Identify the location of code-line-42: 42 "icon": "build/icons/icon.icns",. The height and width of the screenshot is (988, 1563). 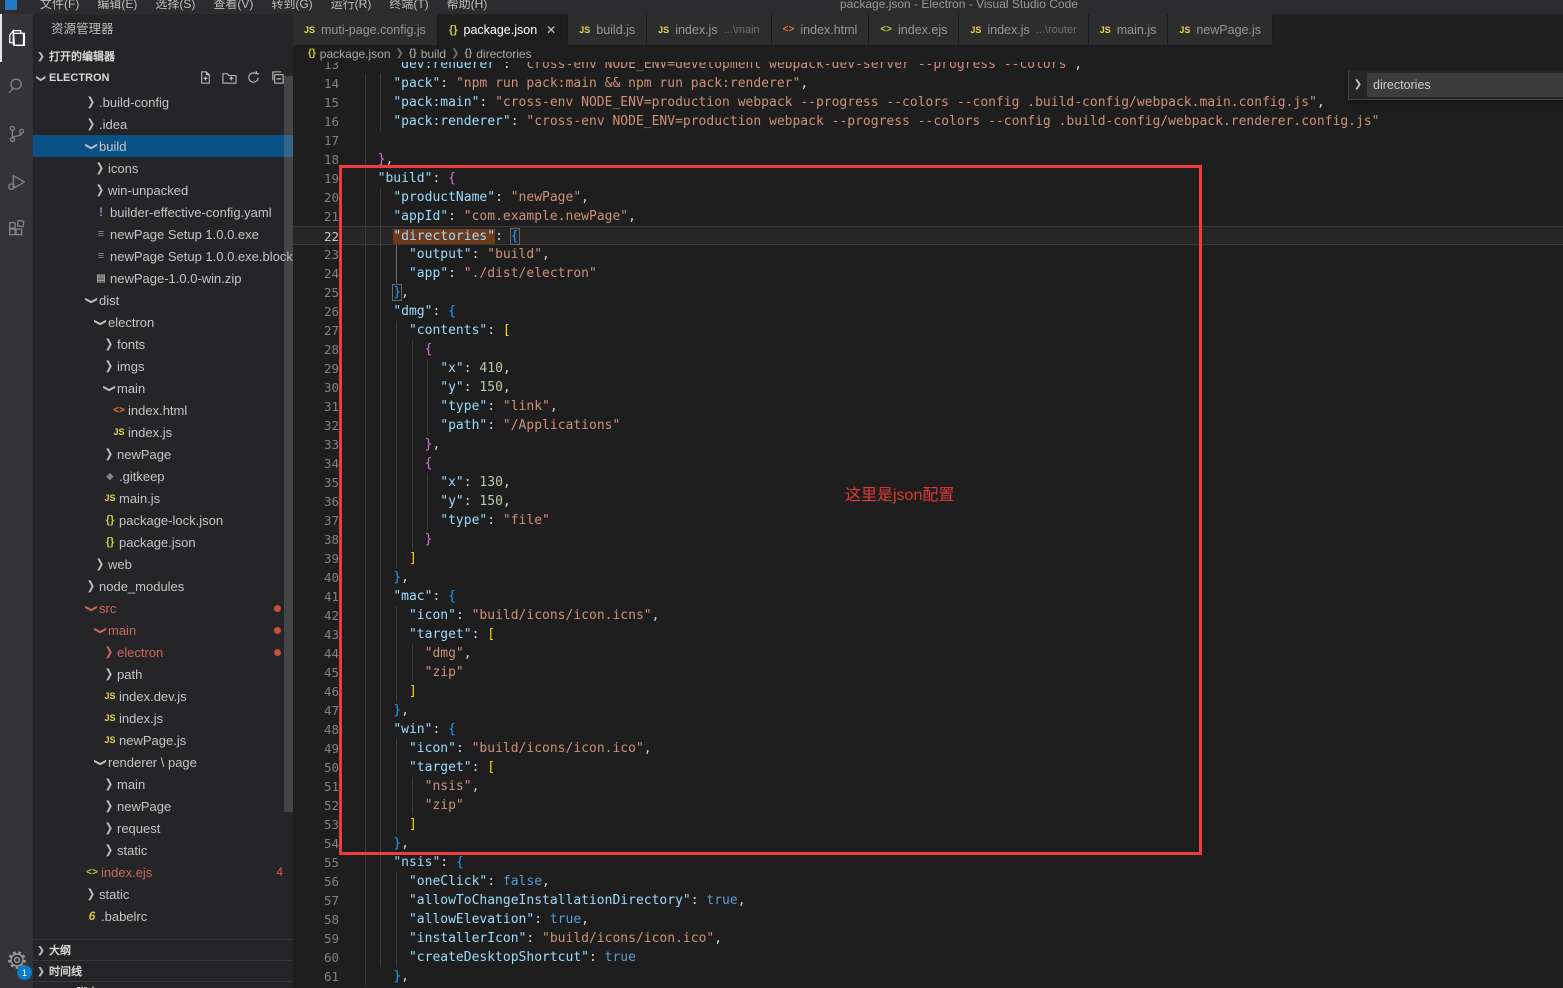
(928, 615).